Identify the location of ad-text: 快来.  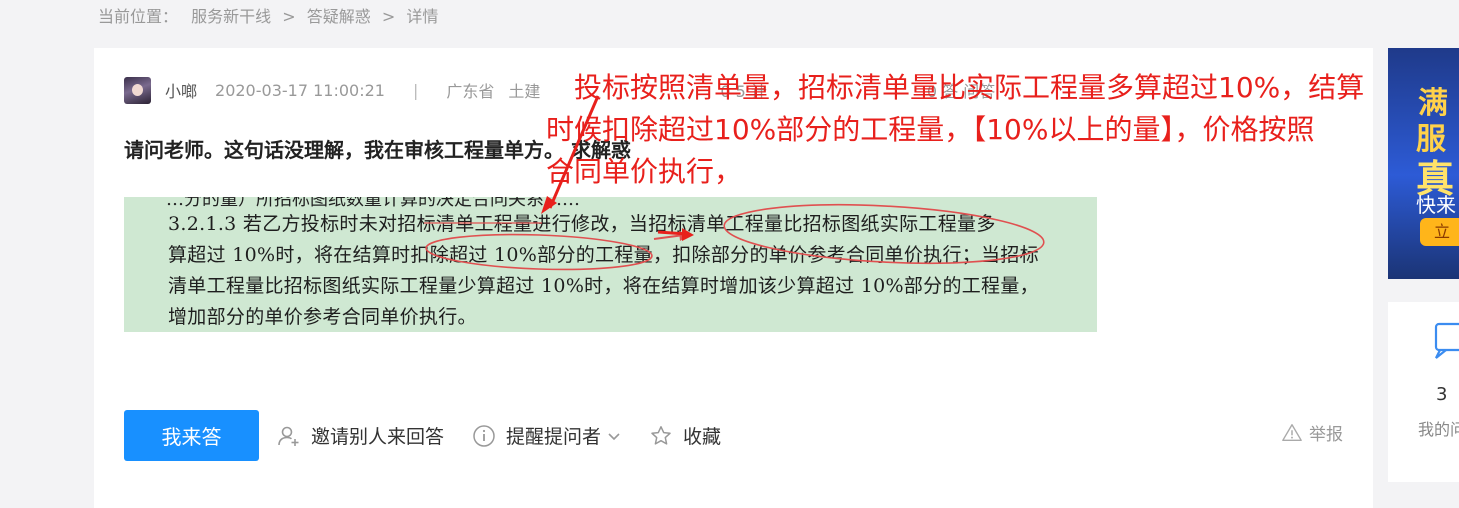
(1436, 205).